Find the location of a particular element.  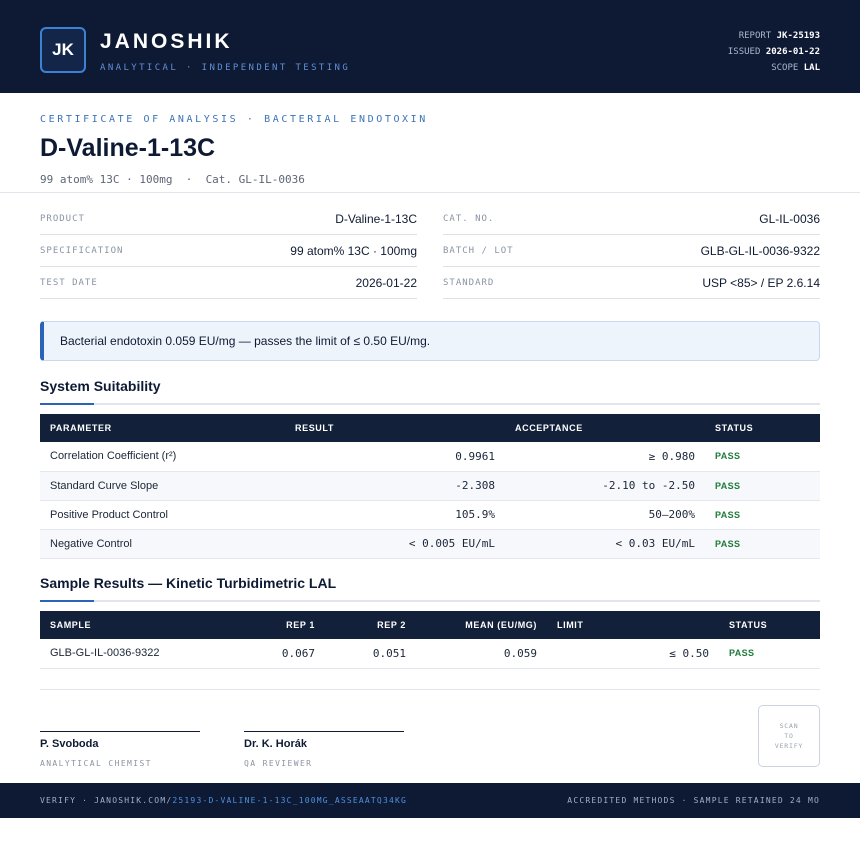

column-header: REP 2 is located at coordinates (370, 625).